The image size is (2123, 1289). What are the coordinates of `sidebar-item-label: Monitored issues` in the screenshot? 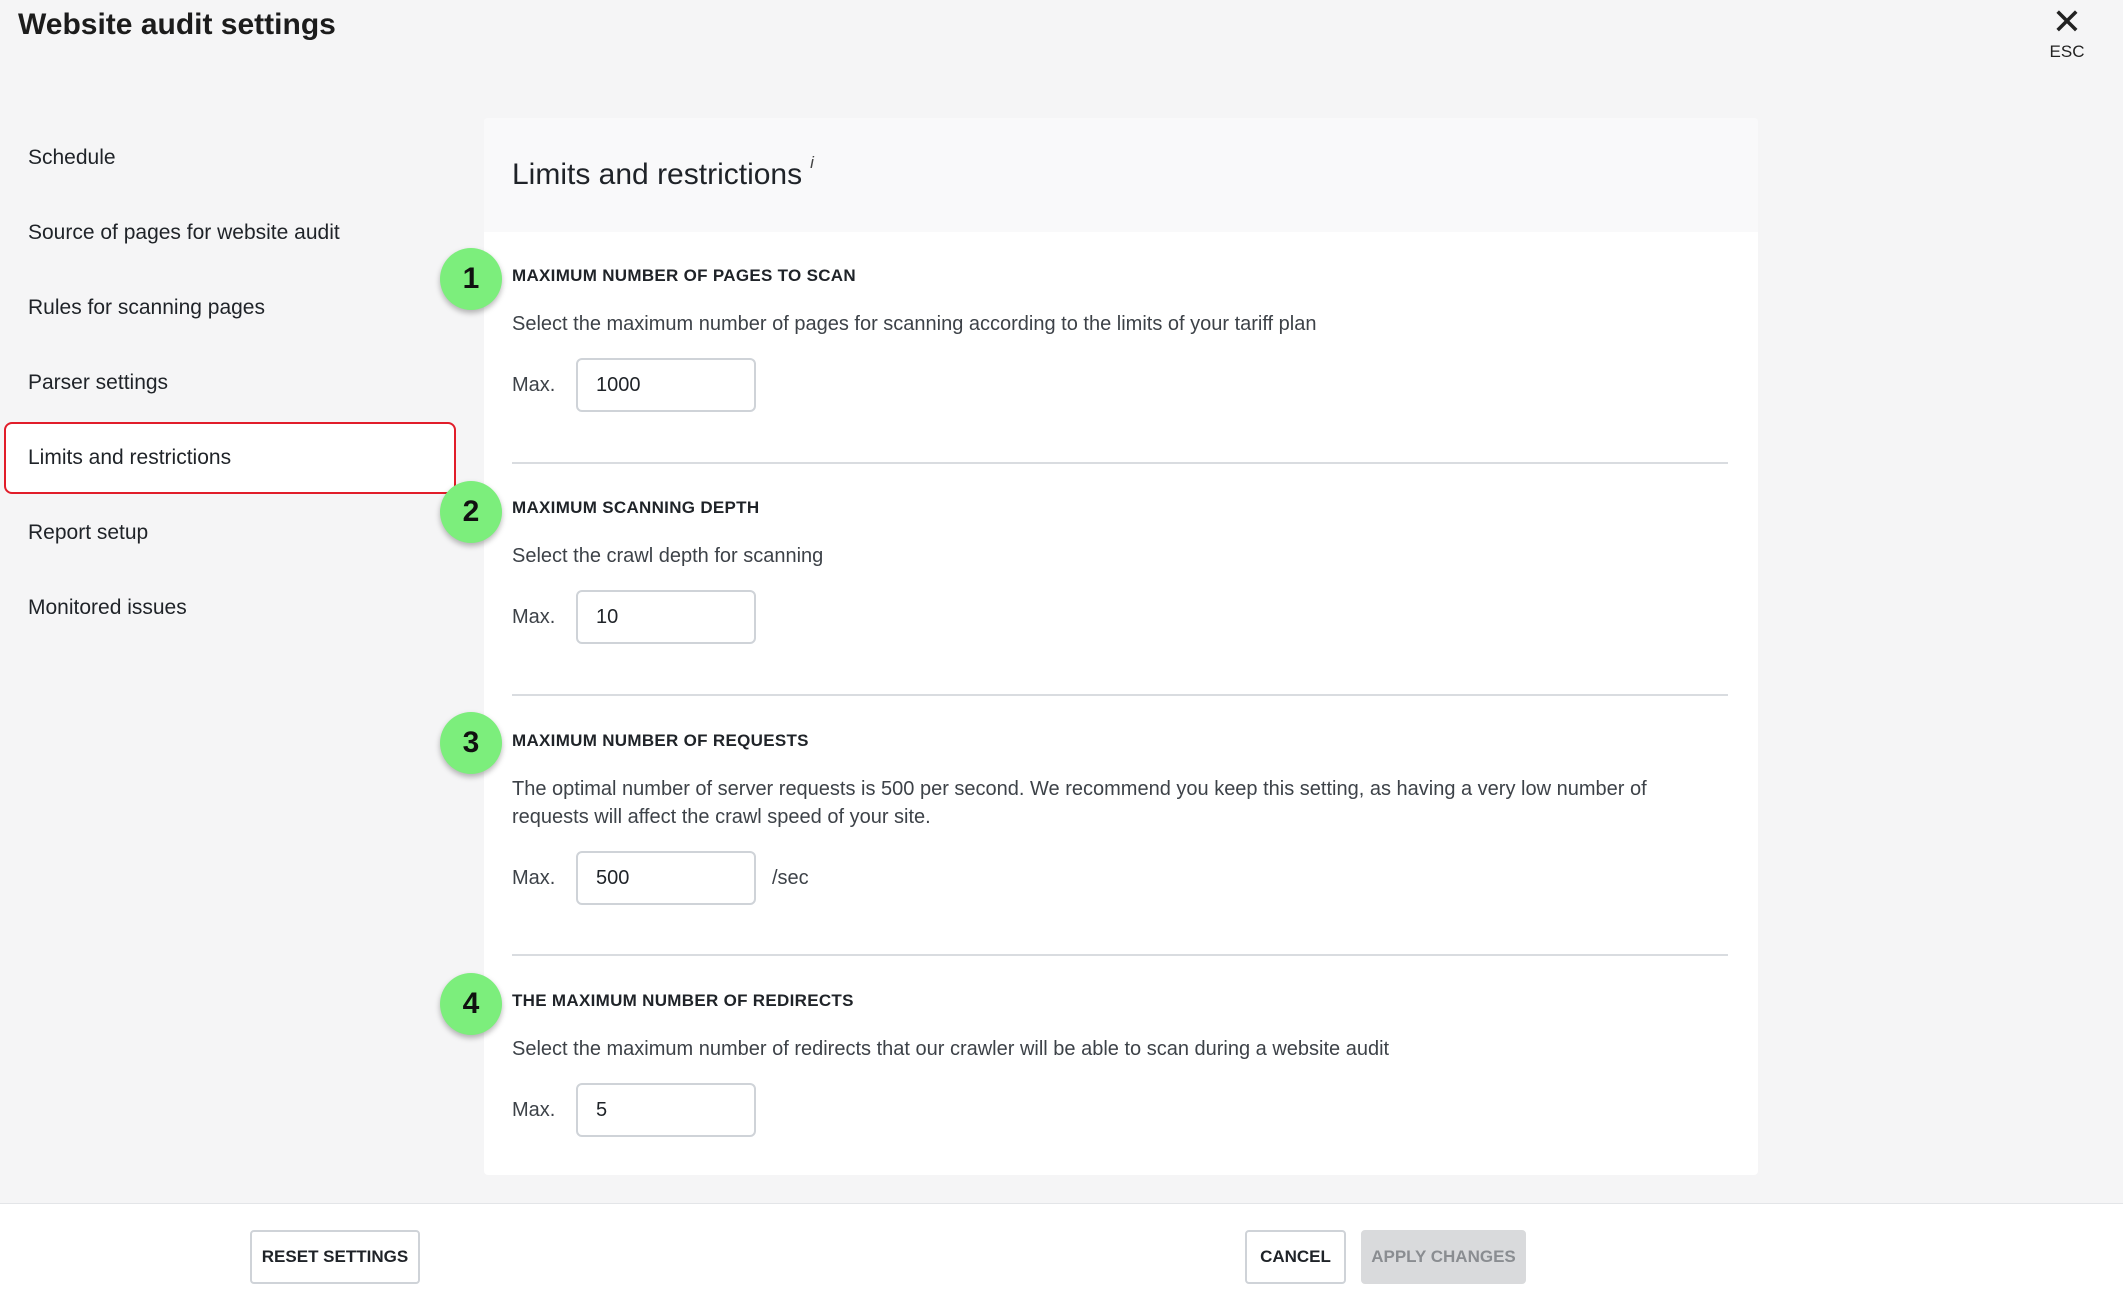 It's located at (107, 607).